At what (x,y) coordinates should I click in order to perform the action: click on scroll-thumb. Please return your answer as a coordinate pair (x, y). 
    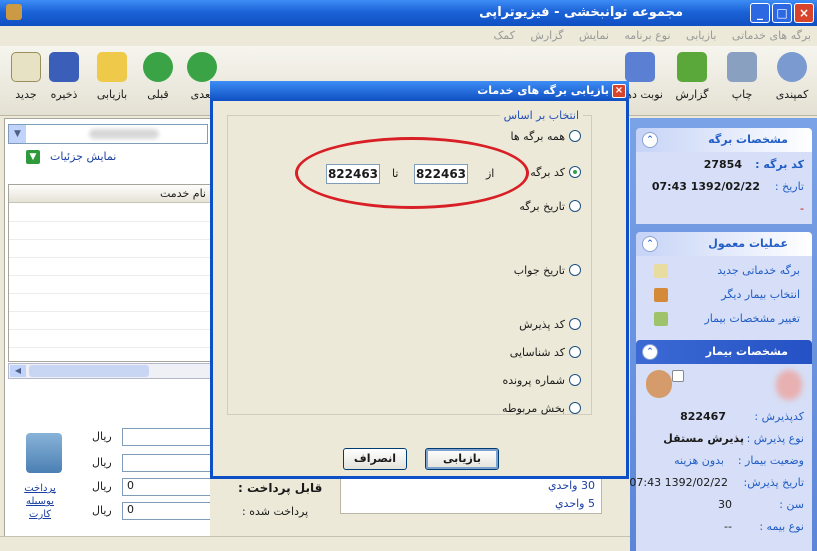
    Looking at the image, I should click on (89, 371).